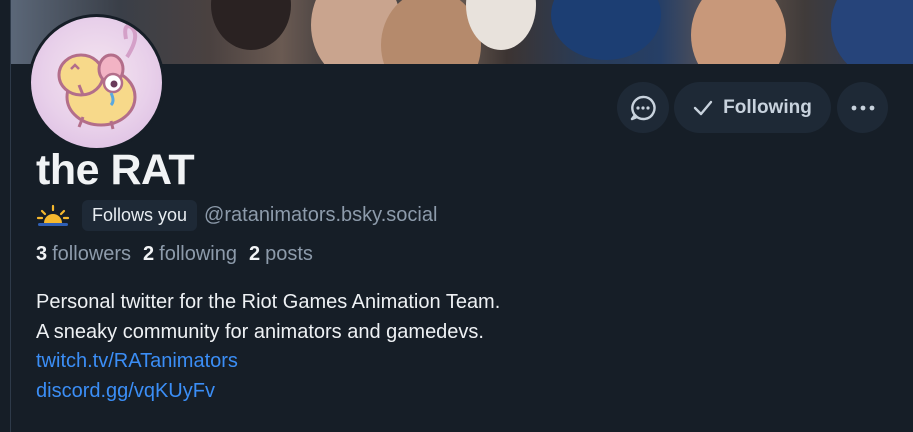  I want to click on following-count: 2, so click(149, 254).